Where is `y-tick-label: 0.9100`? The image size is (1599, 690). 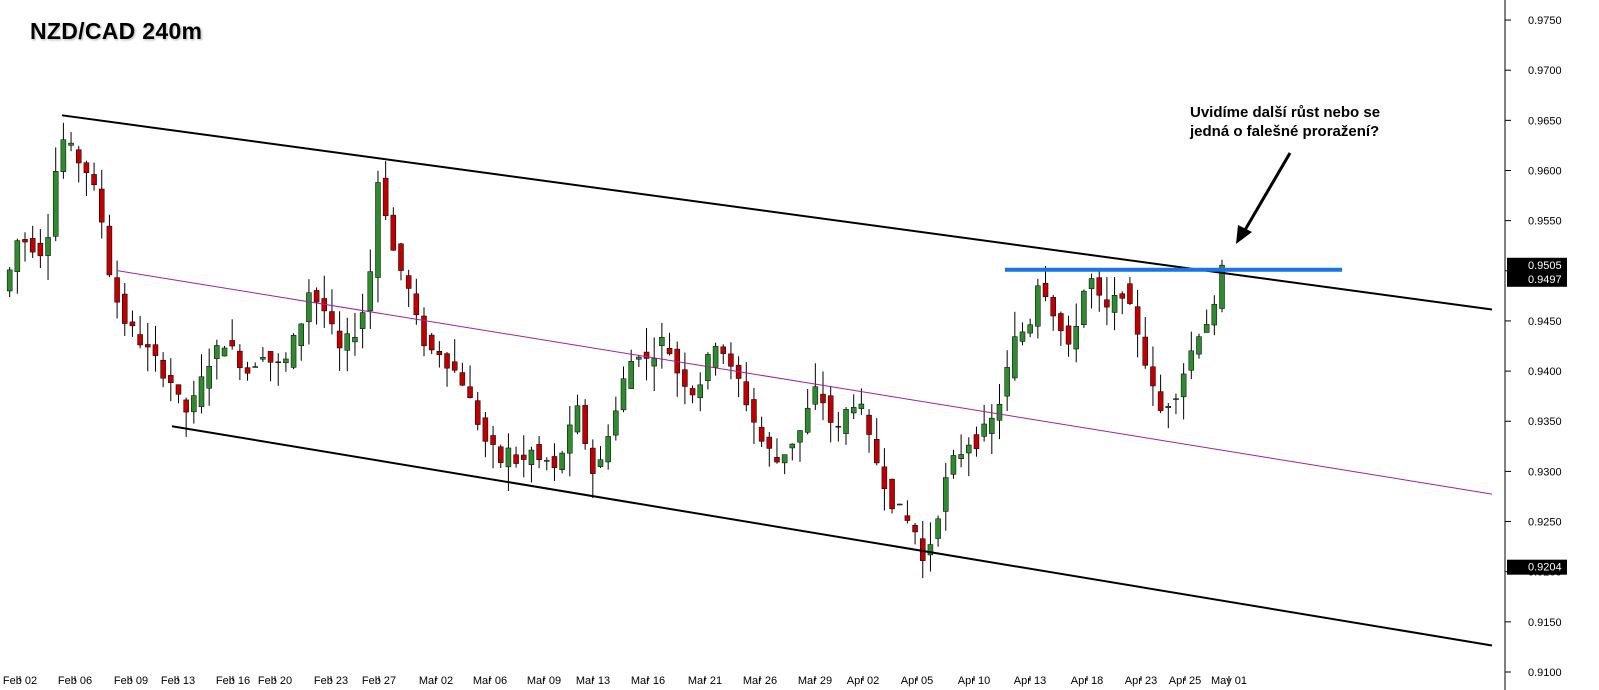 y-tick-label: 0.9100 is located at coordinates (1545, 673).